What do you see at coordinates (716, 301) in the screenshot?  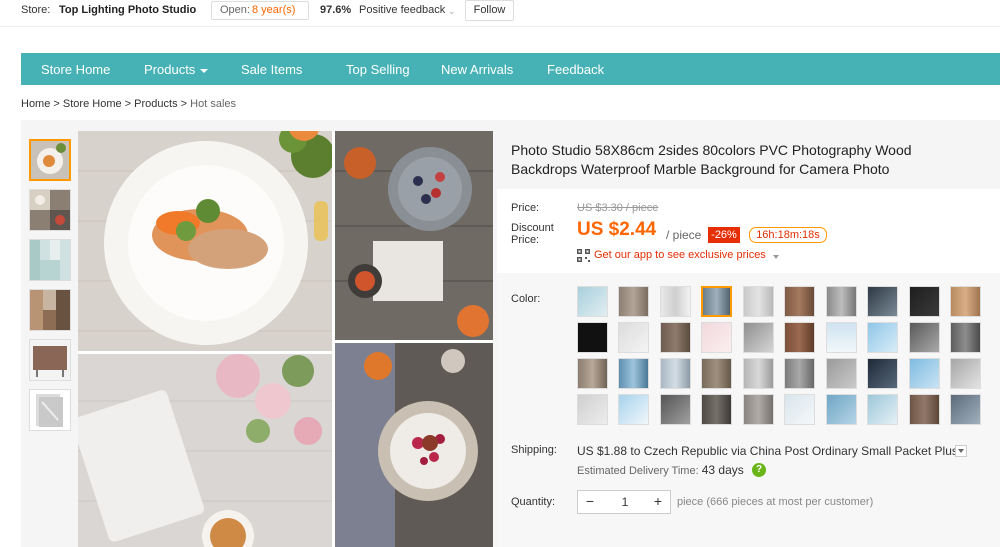 I see `color-swatch-selected` at bounding box center [716, 301].